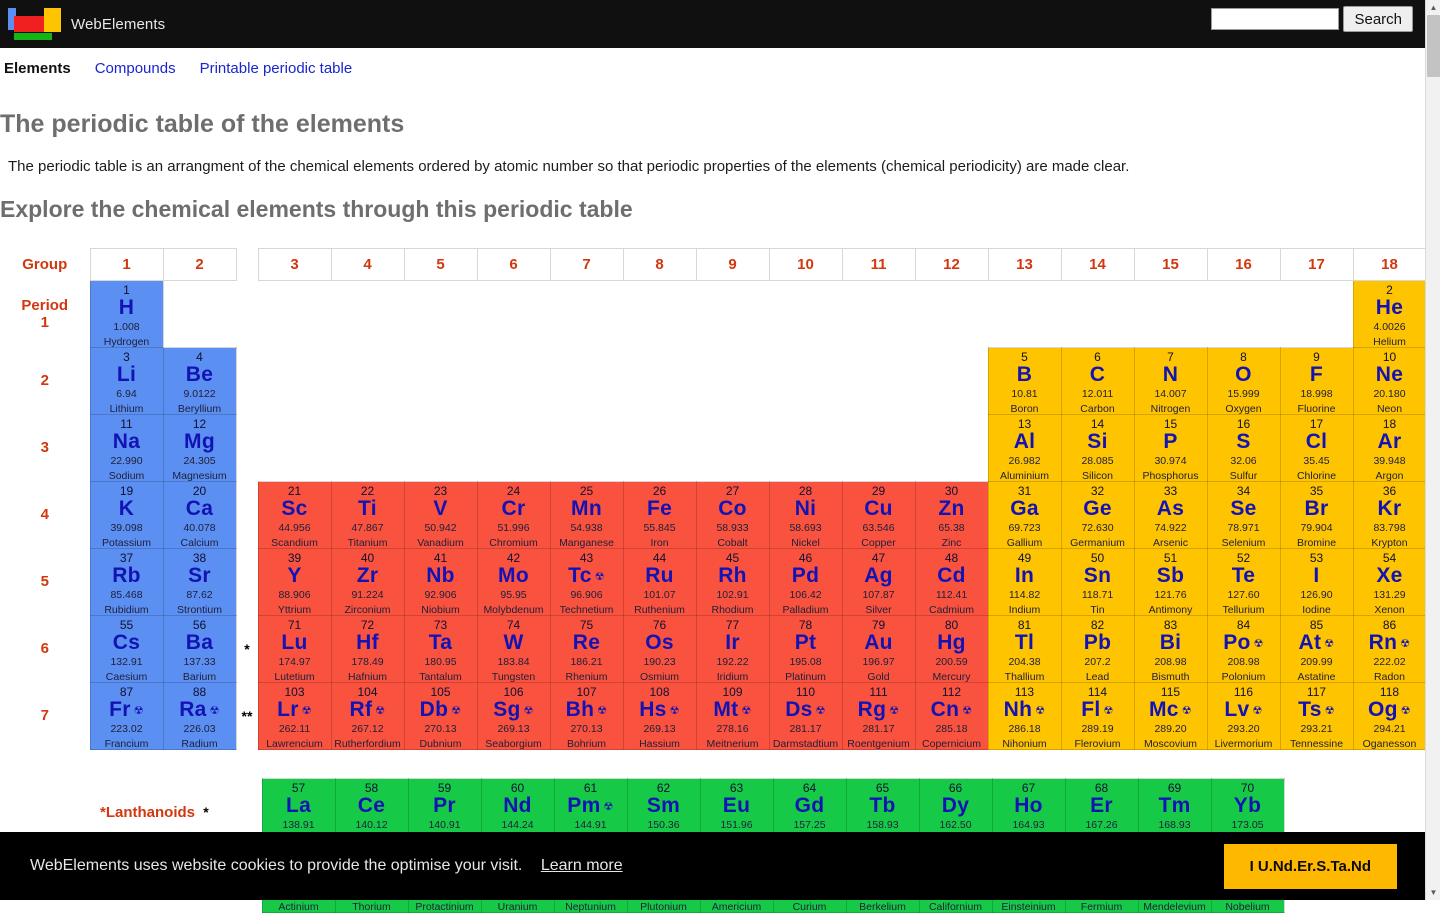 The width and height of the screenshot is (1440, 913). What do you see at coordinates (440, 582) in the screenshot?
I see `element-cell-nb: 41 Nb 92.906 Niobium` at bounding box center [440, 582].